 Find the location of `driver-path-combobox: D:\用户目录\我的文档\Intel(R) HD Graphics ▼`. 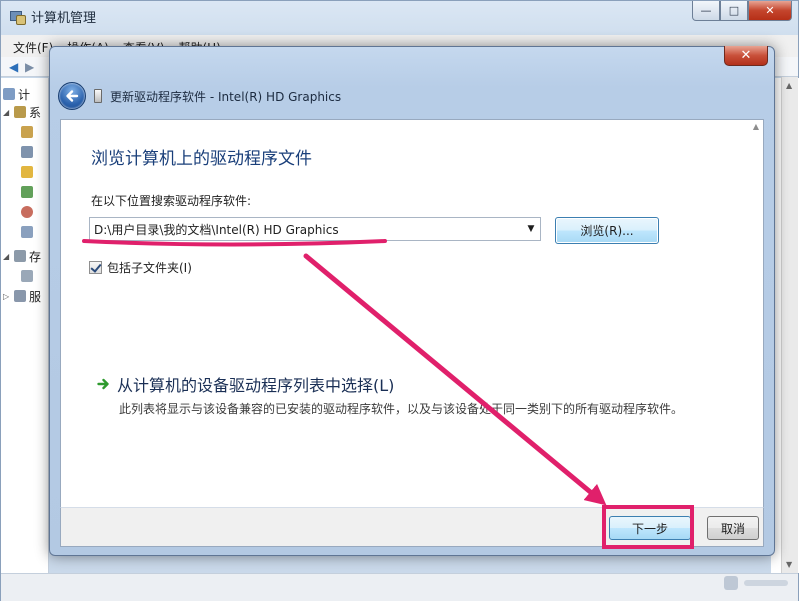

driver-path-combobox: D:\用户目录\我的文档\Intel(R) HD Graphics ▼ is located at coordinates (315, 229).